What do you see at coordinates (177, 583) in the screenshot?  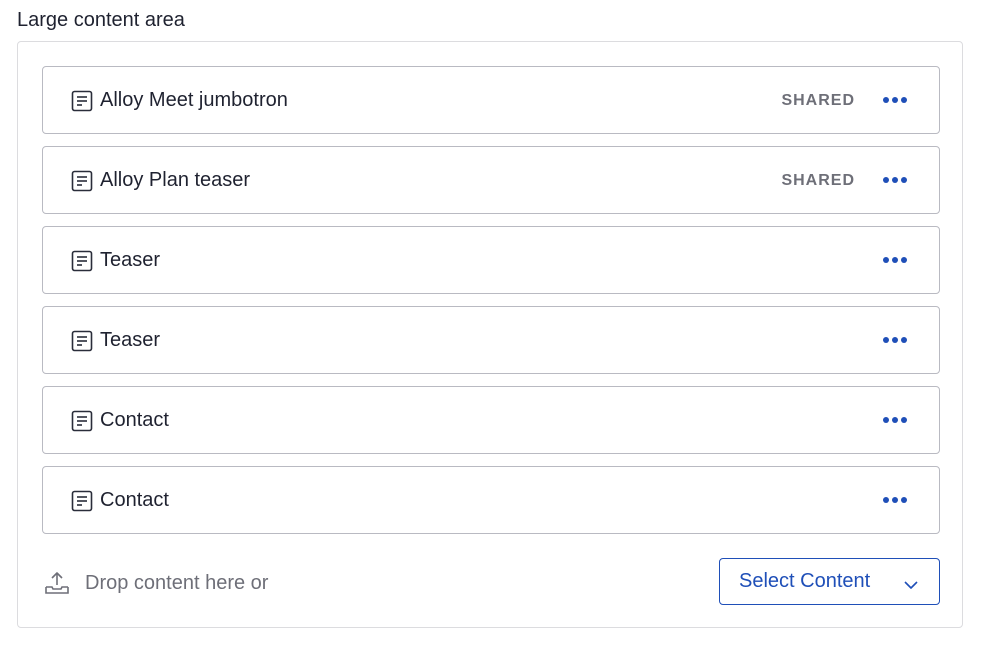 I see `drop-hint-text: Drop content here or` at bounding box center [177, 583].